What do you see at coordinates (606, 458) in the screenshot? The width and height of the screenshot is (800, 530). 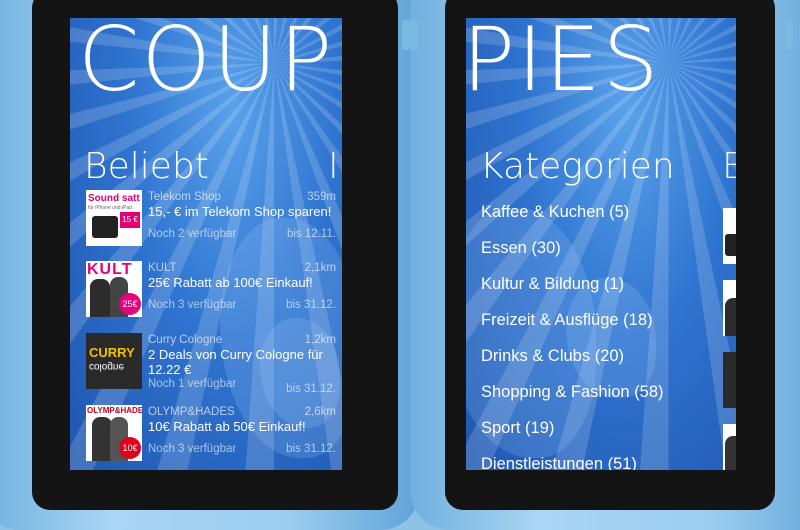 I see `category-item: Dienstleistungen (51)` at bounding box center [606, 458].